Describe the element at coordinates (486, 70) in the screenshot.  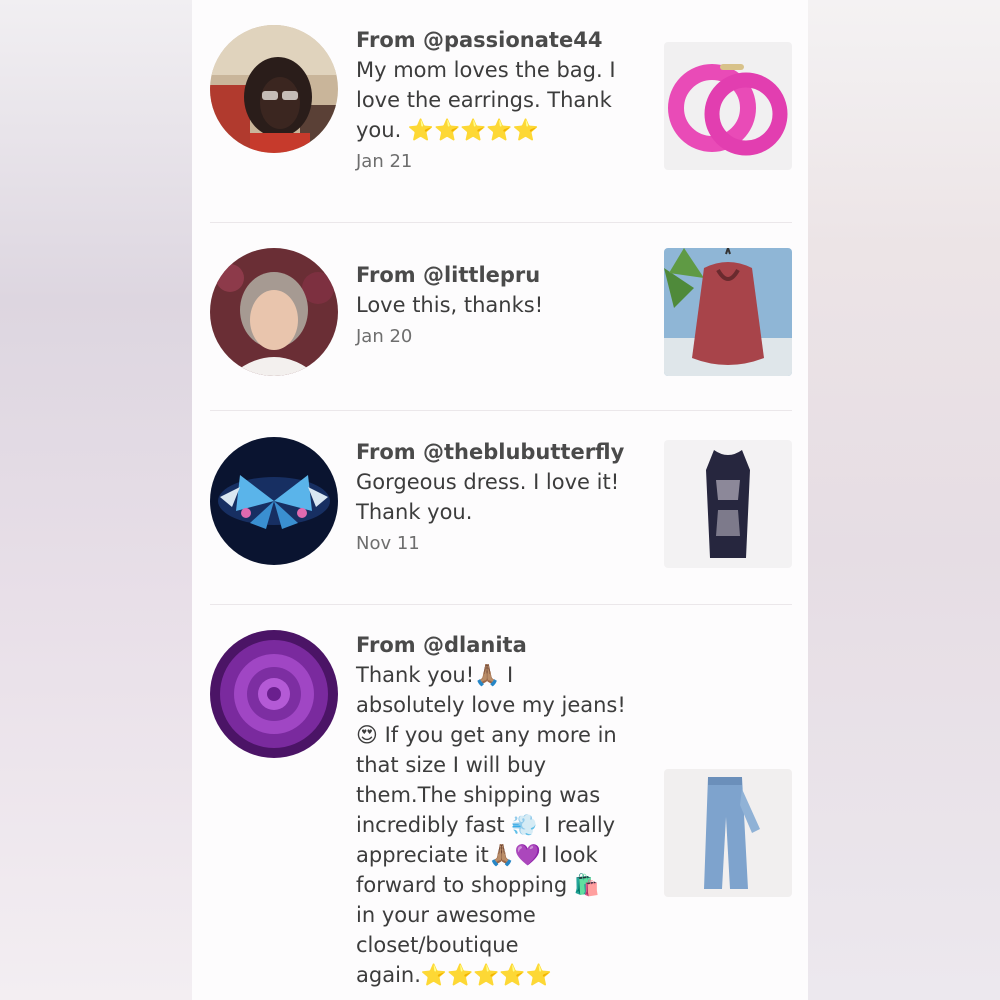
I see `review-message-line: My mom loves the bag. I` at that location.